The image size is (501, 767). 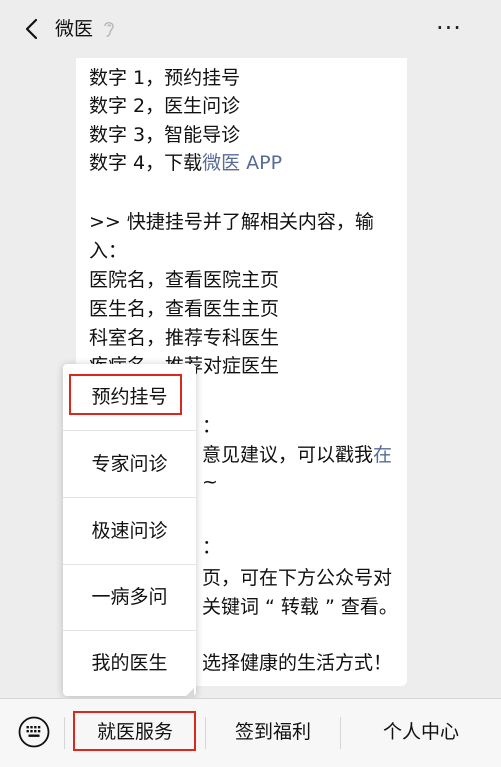 What do you see at coordinates (210, 482) in the screenshot?
I see `tilde-line: ~` at bounding box center [210, 482].